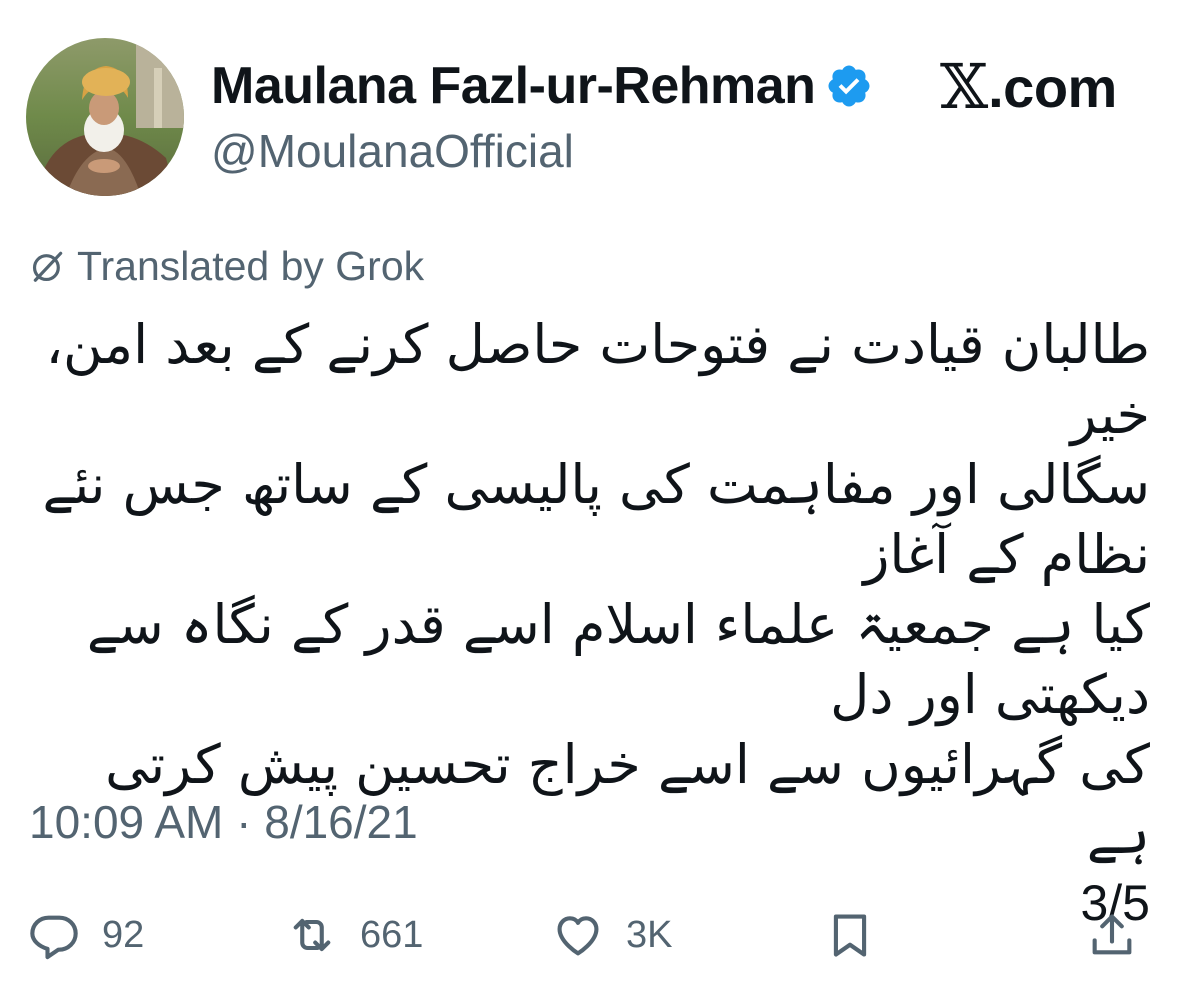  I want to click on action-bar: 92 661 3K, so click(589, 935).